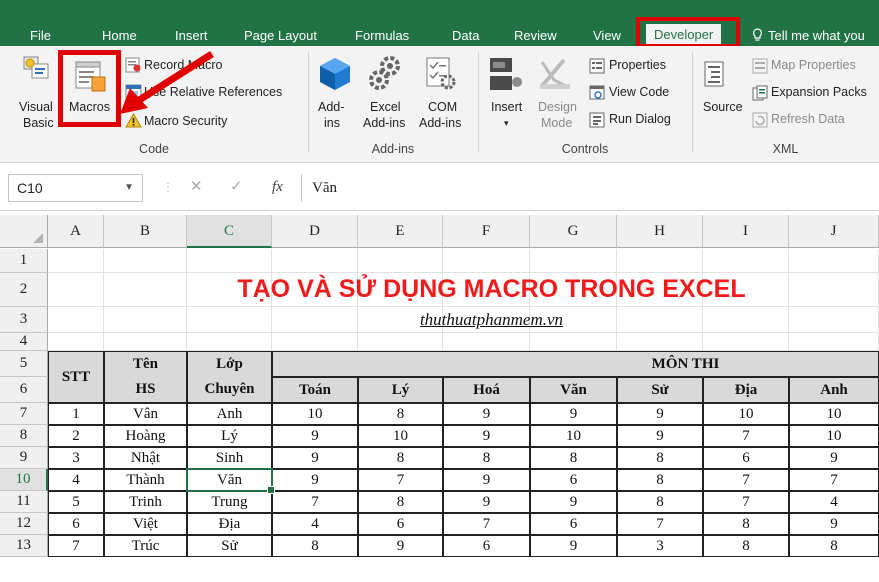 This screenshot has width=879, height=582. Describe the element at coordinates (24, 458) in the screenshot. I see `row-header-9: 9` at that location.